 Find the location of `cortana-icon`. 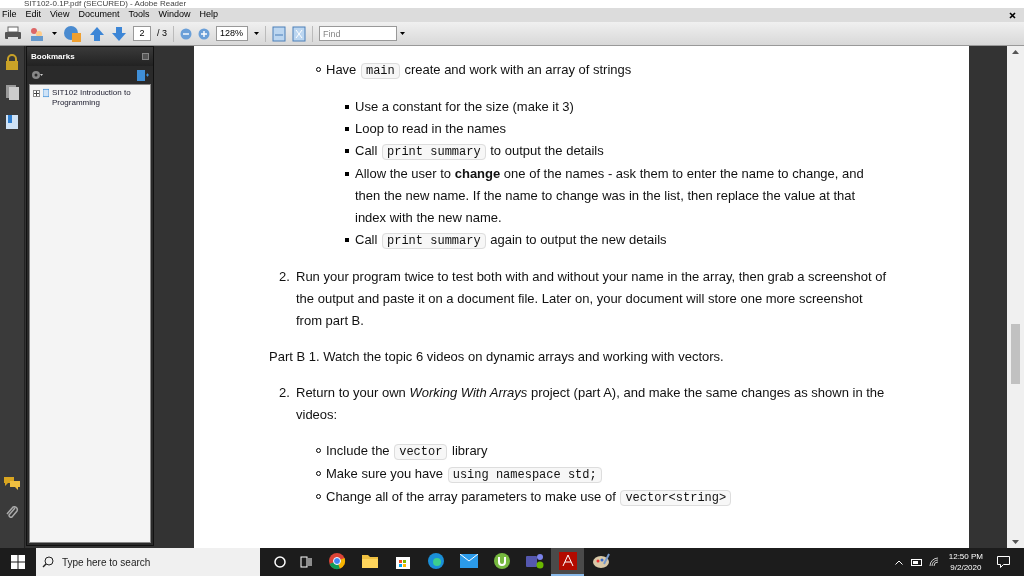

cortana-icon is located at coordinates (280, 562).